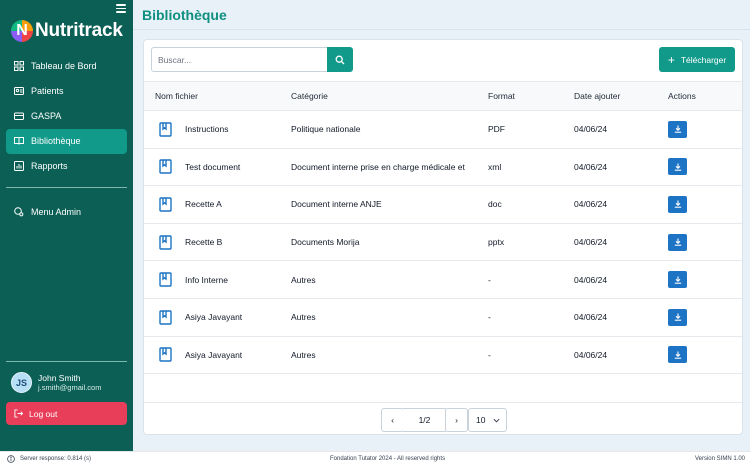 This screenshot has width=750, height=466. I want to click on sidebar-item-gaspa: GASPA, so click(66, 115).